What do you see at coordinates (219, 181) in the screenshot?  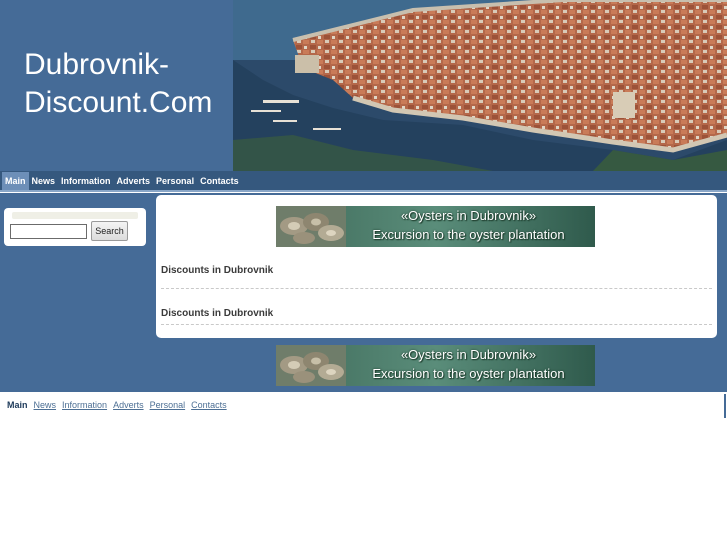 I see `nav-item-contacts: Contacts` at bounding box center [219, 181].